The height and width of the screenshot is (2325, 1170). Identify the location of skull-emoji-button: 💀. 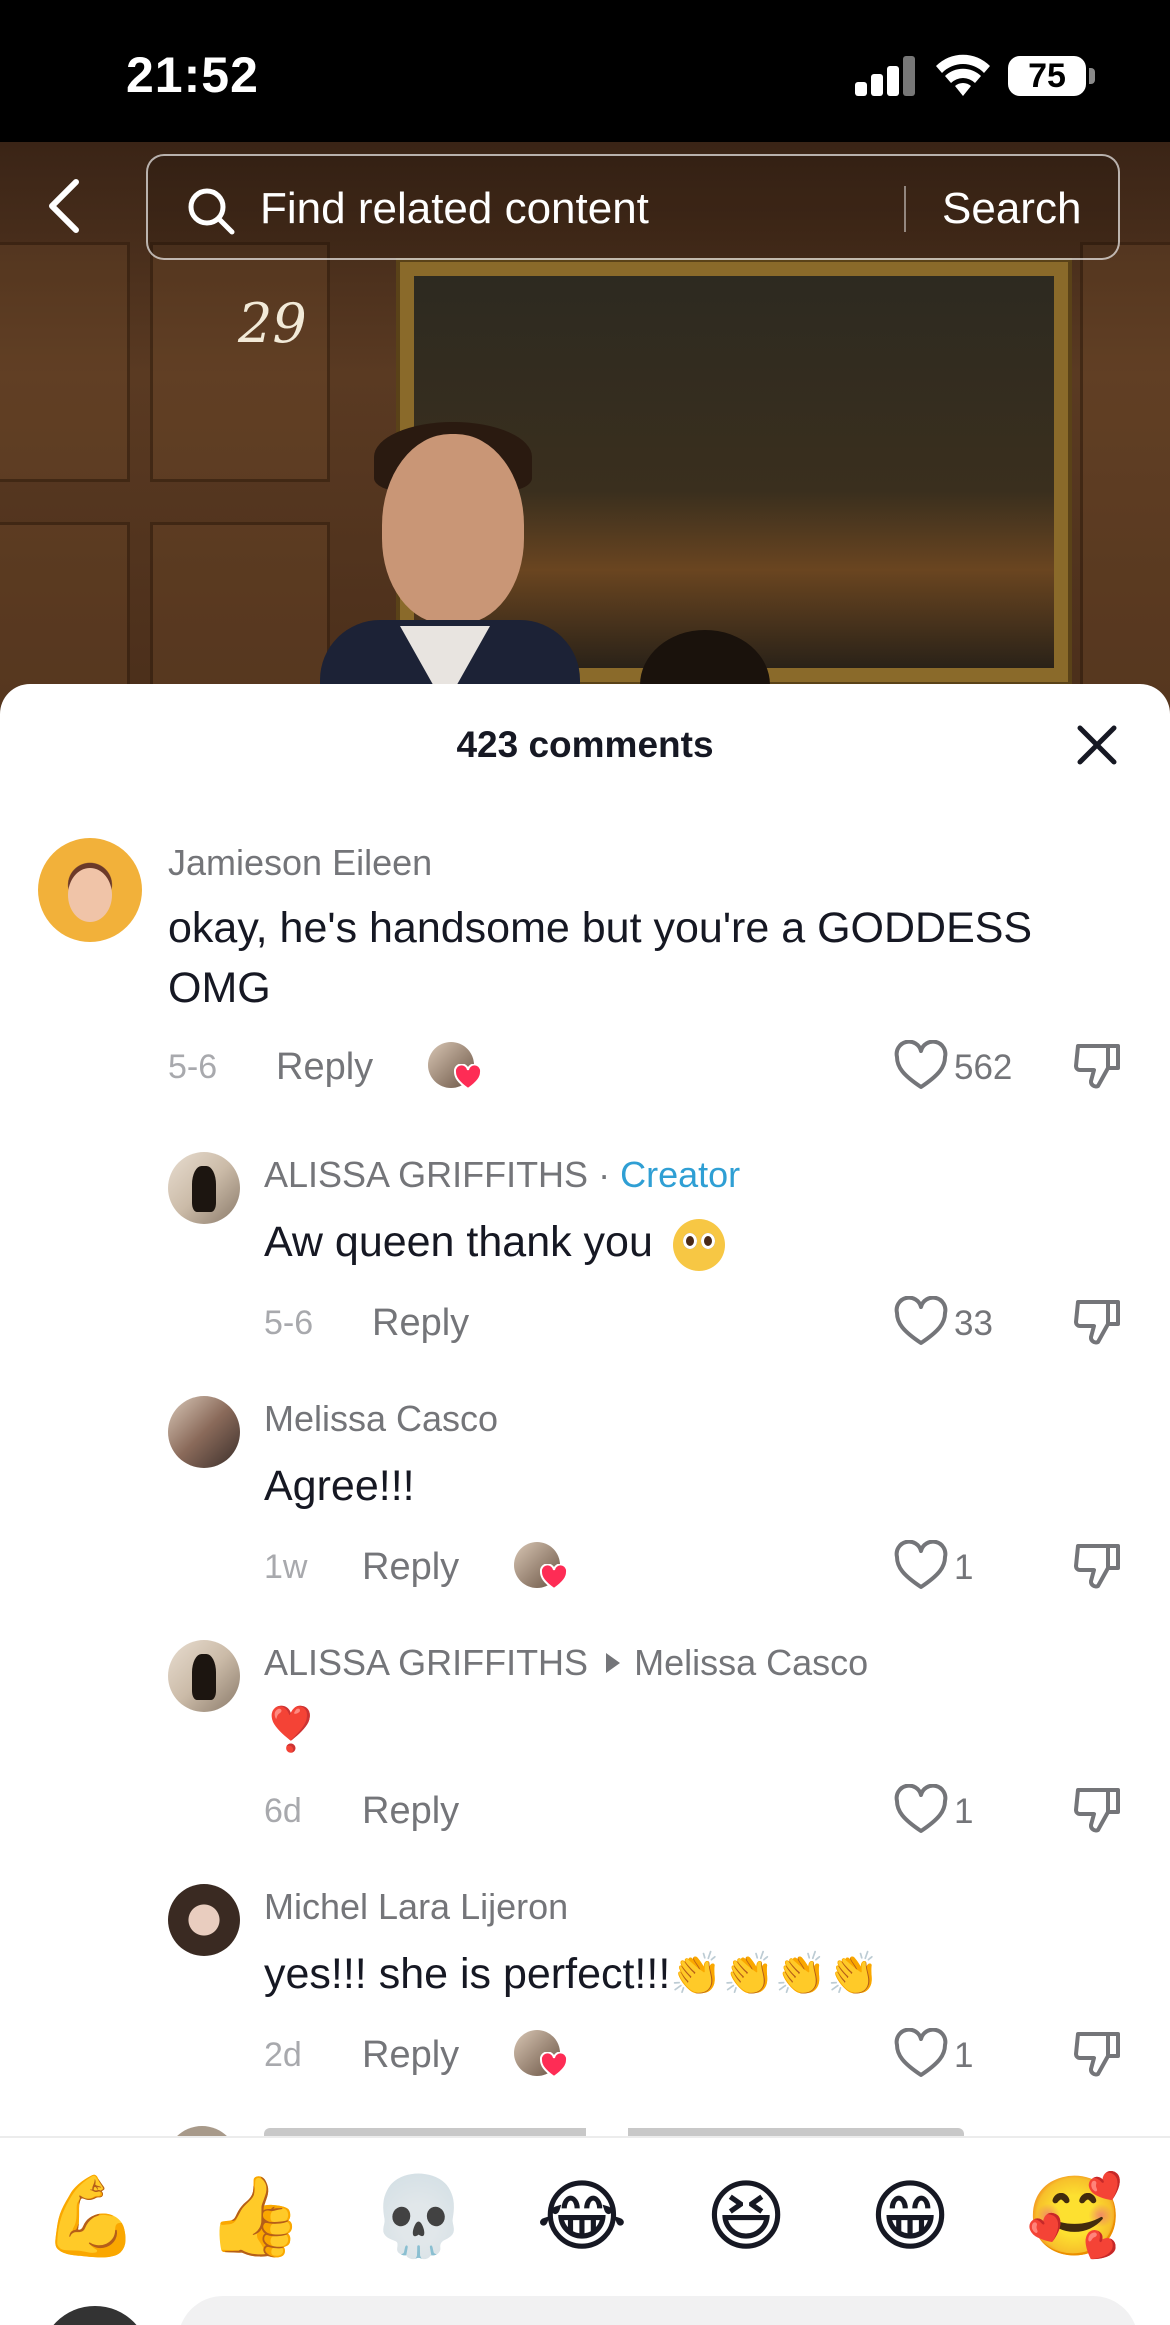
(418, 2216).